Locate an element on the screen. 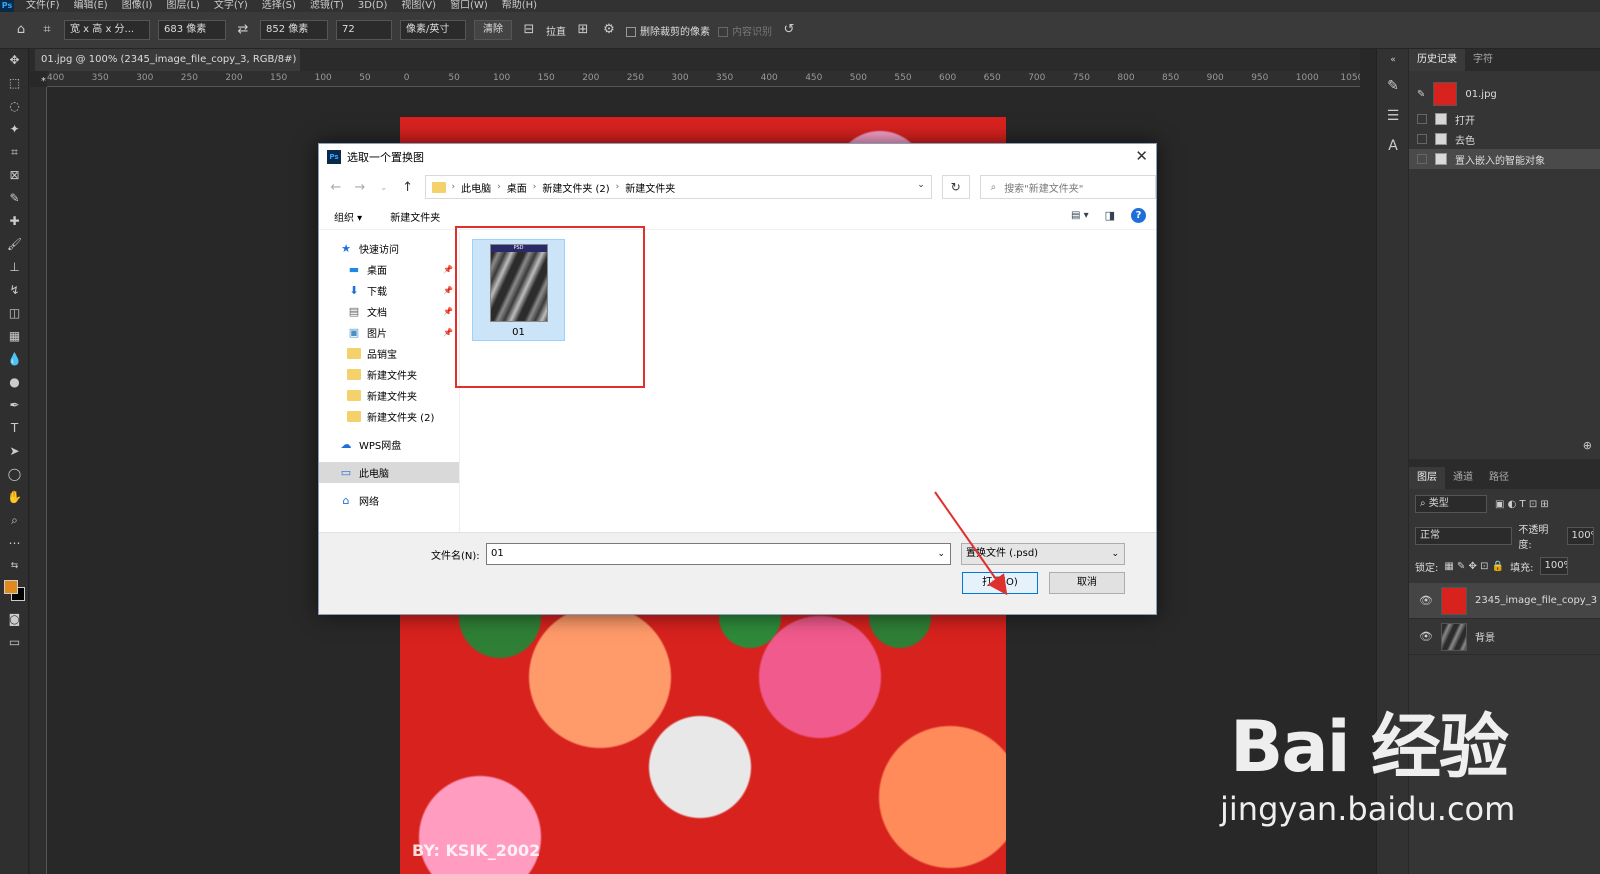 The image size is (1600, 874). recent-dropdown-icon: ⌄ is located at coordinates (384, 187).